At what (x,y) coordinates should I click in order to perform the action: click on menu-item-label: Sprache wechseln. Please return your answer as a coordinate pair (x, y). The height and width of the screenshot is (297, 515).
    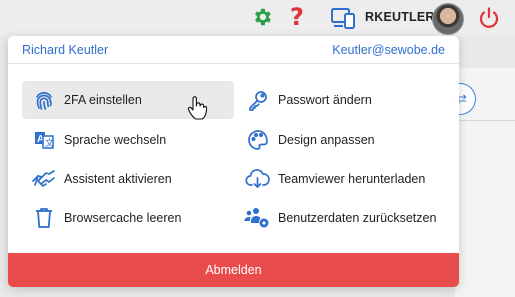
    Looking at the image, I should click on (115, 140).